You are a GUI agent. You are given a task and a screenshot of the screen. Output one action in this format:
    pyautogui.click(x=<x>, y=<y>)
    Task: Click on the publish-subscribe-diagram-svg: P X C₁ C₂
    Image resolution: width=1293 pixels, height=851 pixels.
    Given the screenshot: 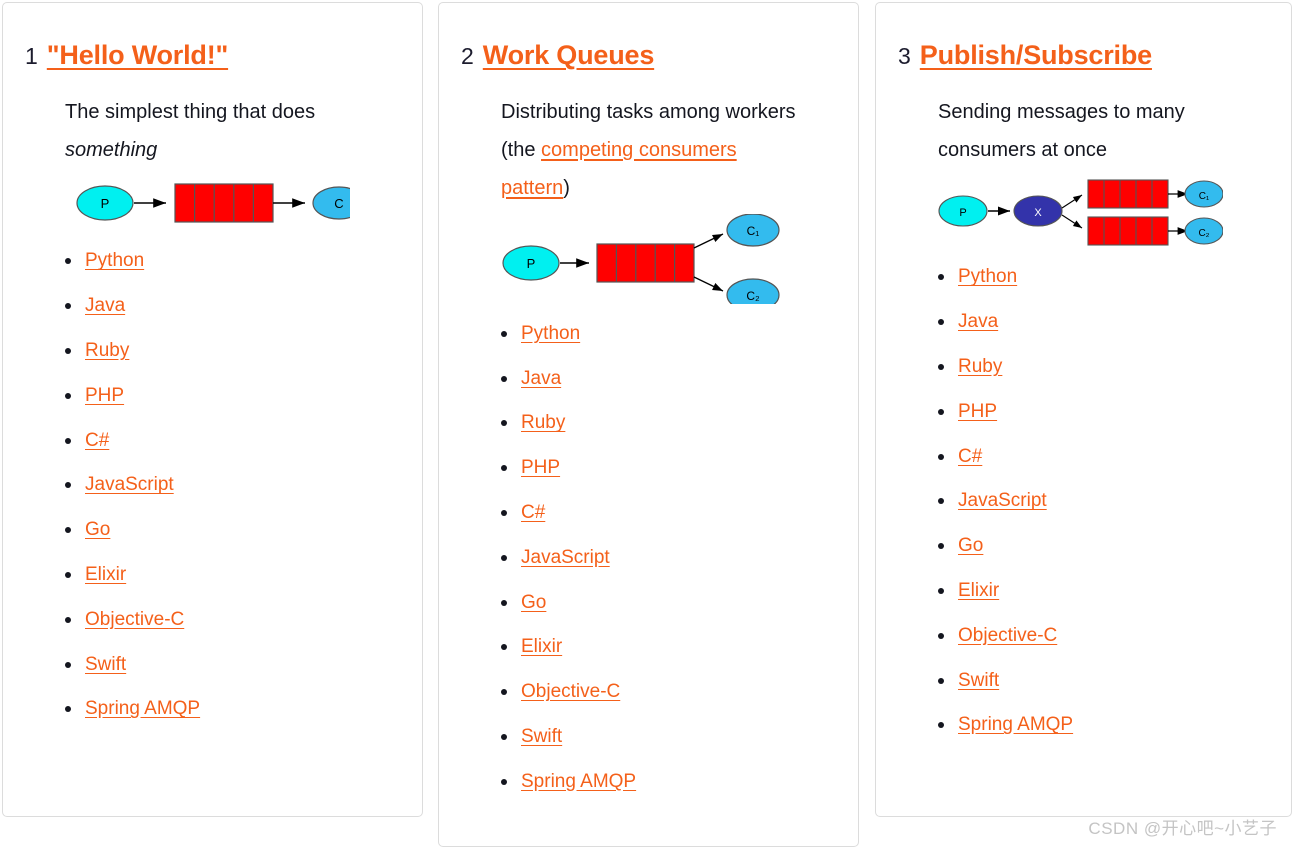 What is the action you would take?
    pyautogui.click(x=1081, y=213)
    